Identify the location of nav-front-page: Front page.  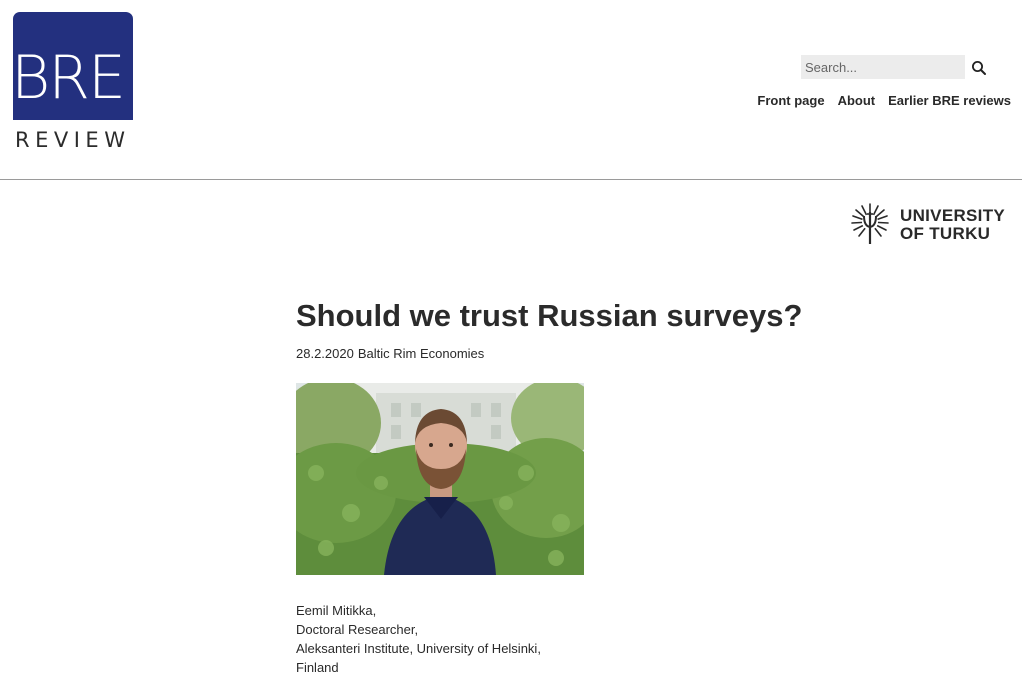
(790, 100).